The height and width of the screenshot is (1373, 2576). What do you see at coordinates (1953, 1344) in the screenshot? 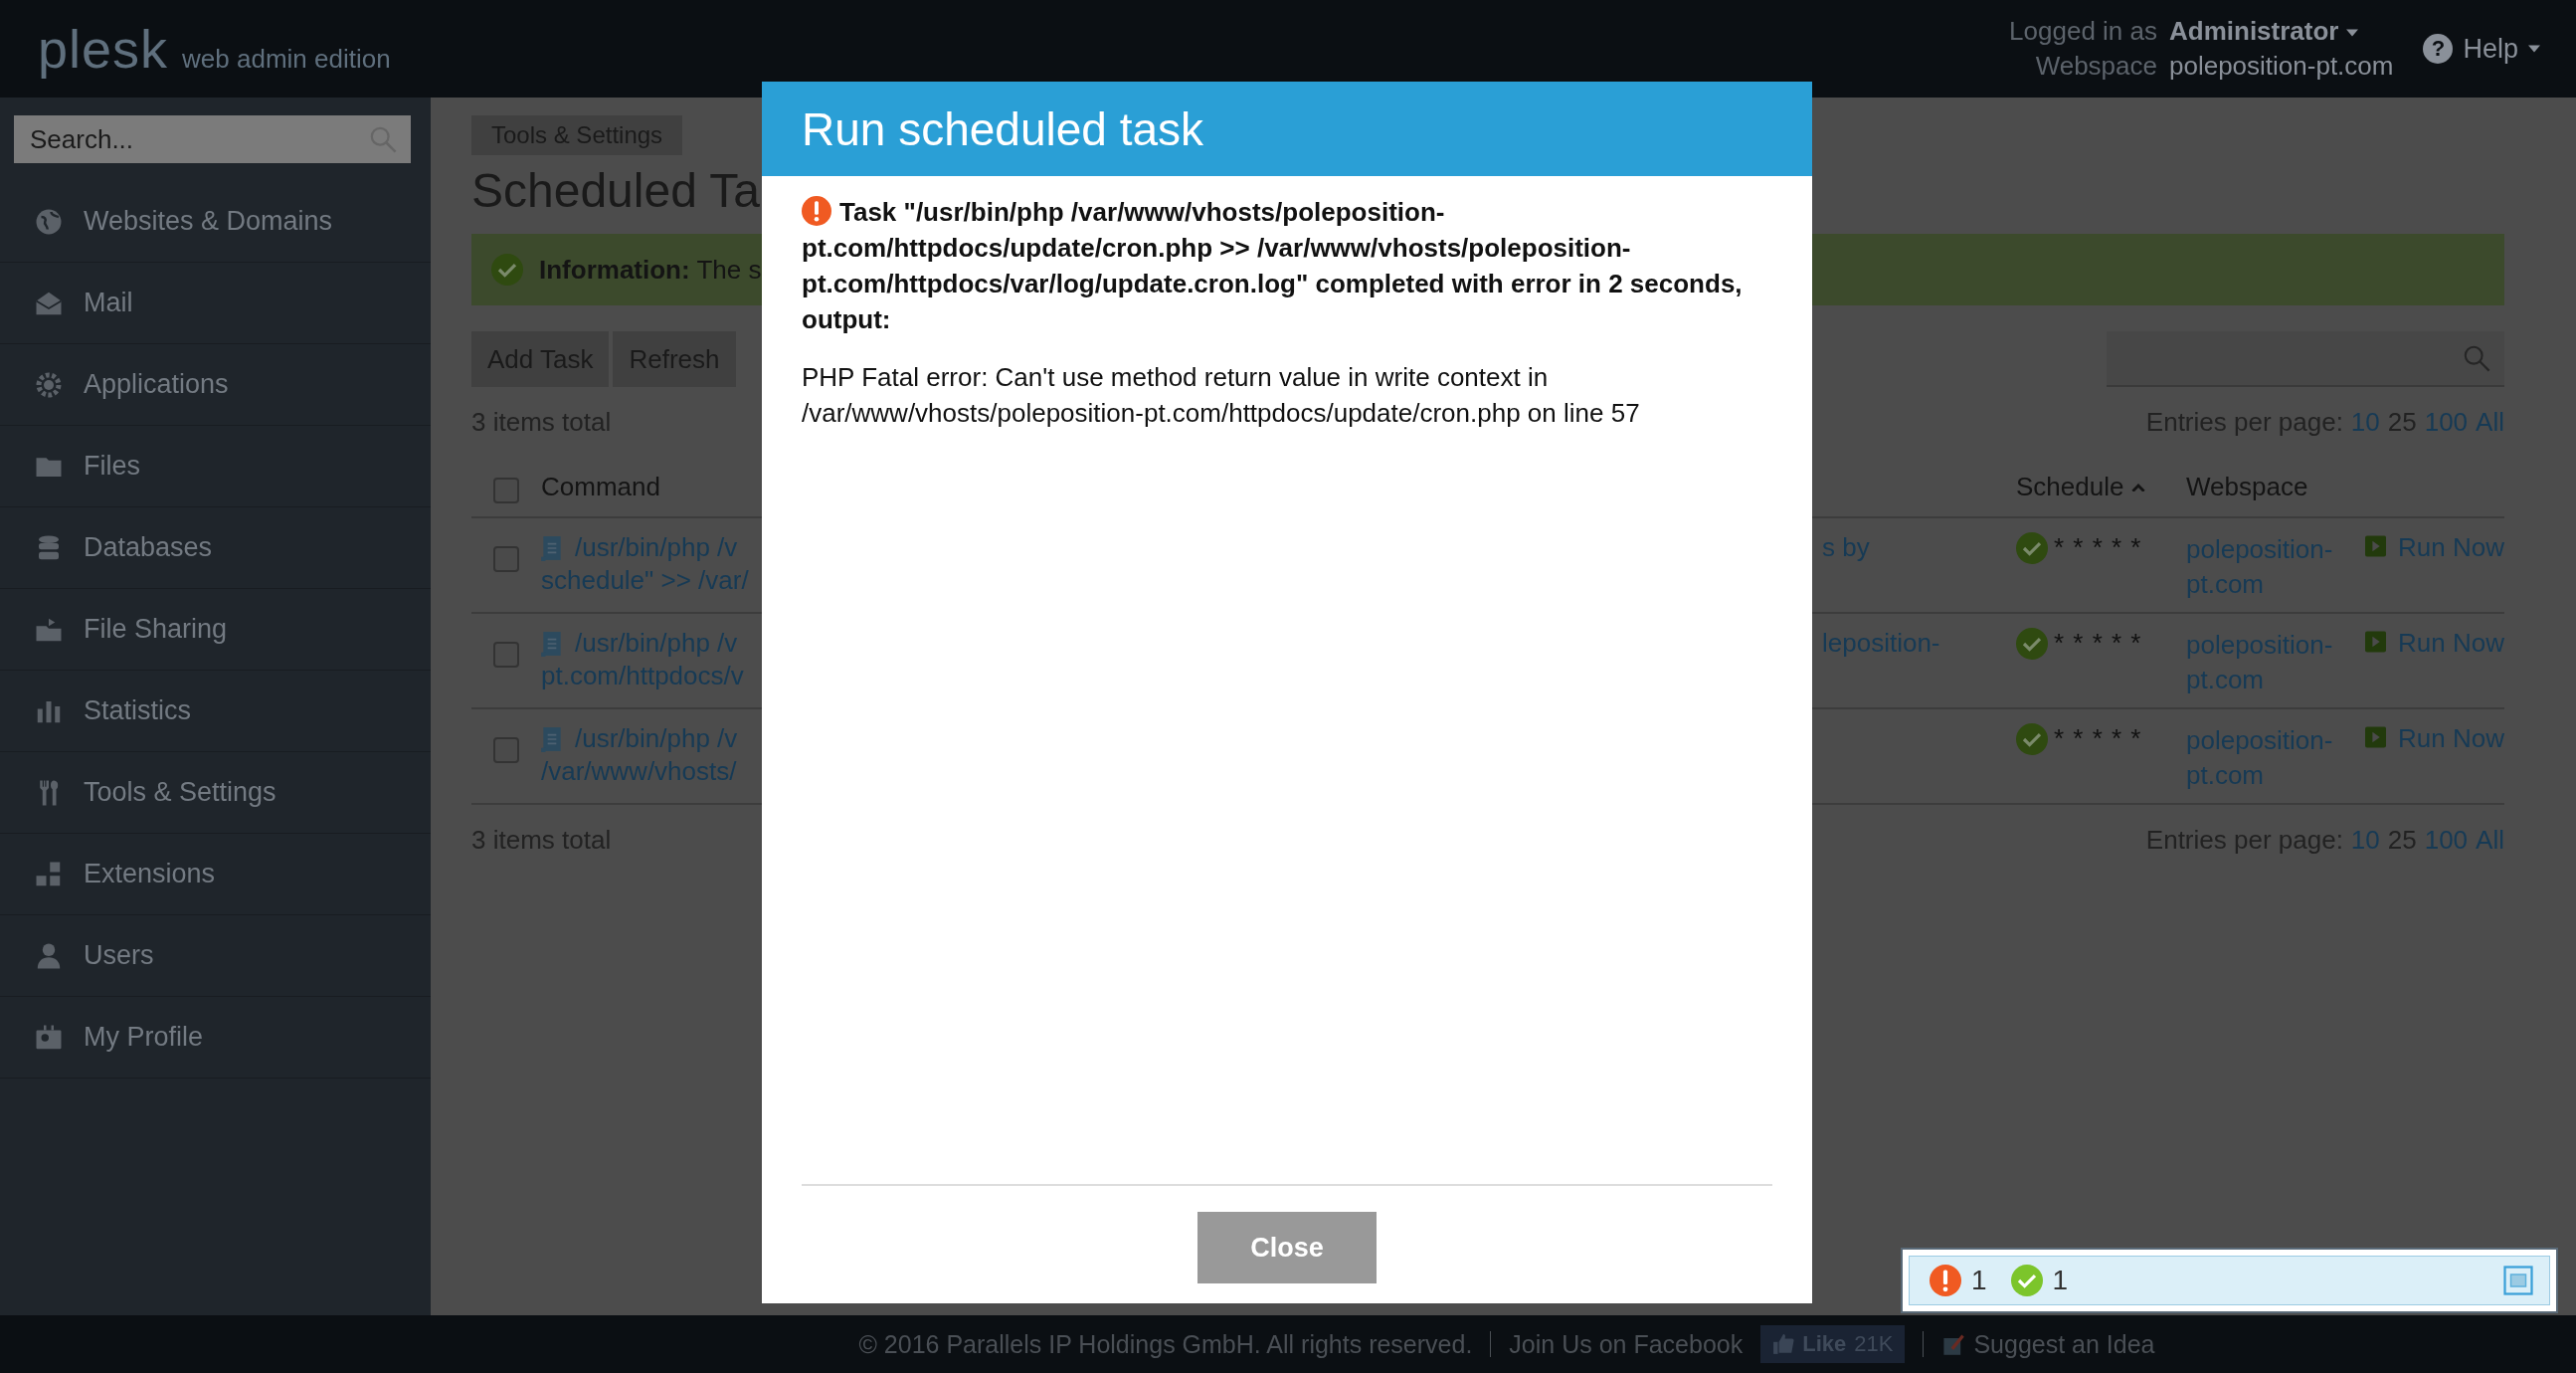
I see `note-pencil-icon` at bounding box center [1953, 1344].